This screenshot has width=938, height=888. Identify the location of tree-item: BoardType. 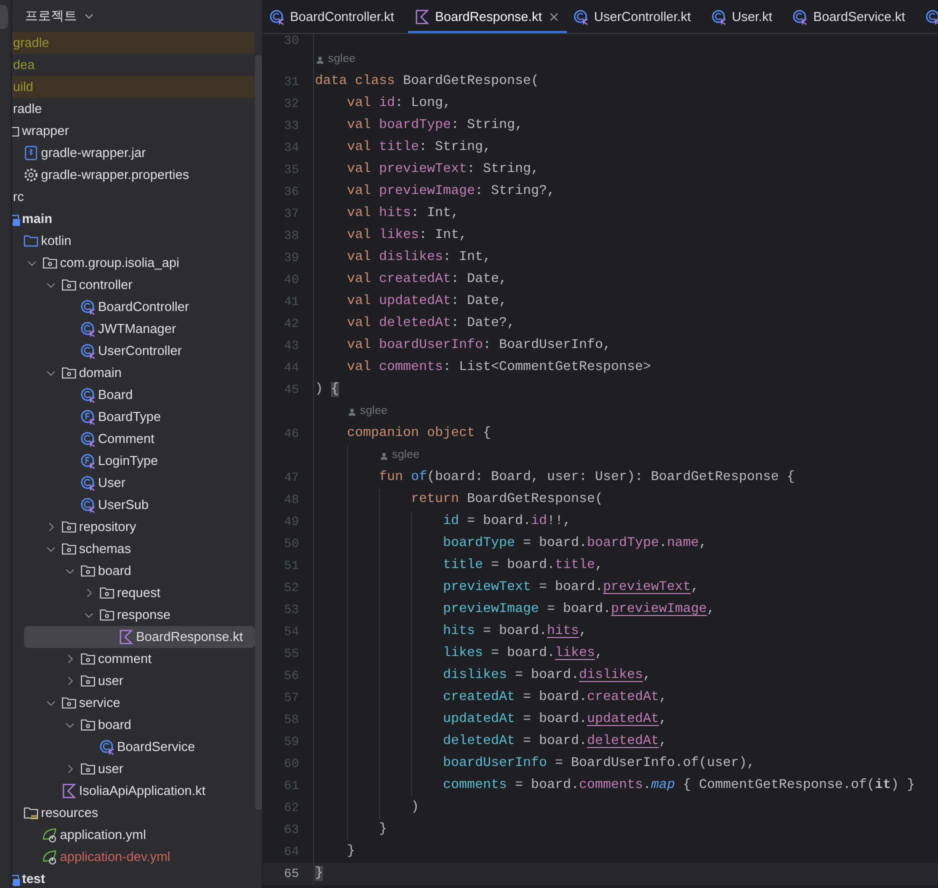
(133, 417).